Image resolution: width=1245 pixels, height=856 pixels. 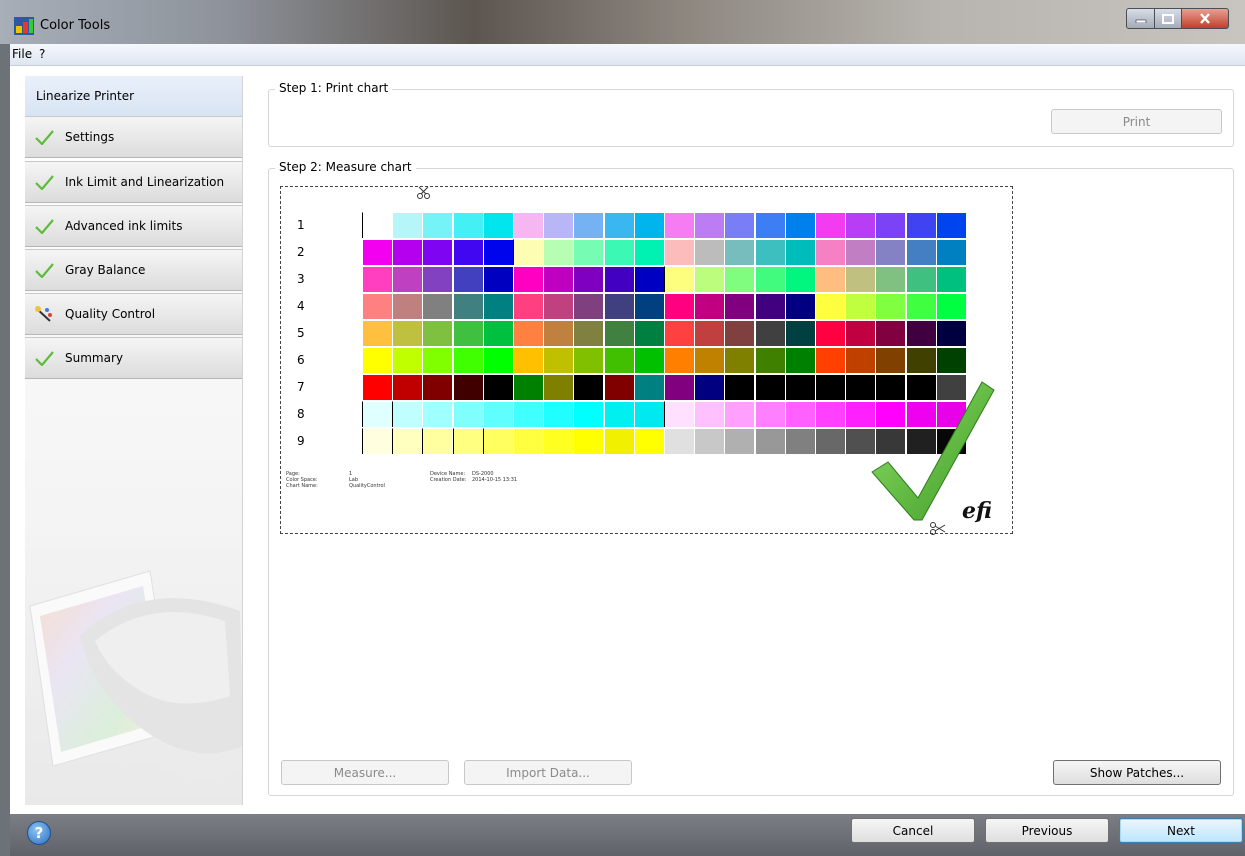 I want to click on maximize-button, so click(x=1168, y=18).